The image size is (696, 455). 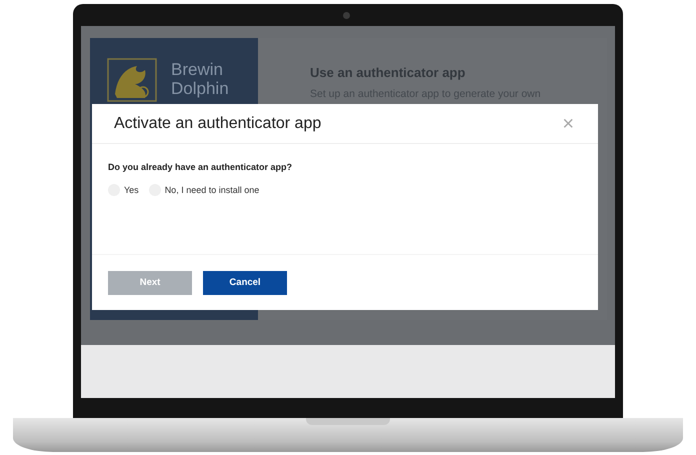 What do you see at coordinates (568, 124) in the screenshot?
I see `close-button: ×` at bounding box center [568, 124].